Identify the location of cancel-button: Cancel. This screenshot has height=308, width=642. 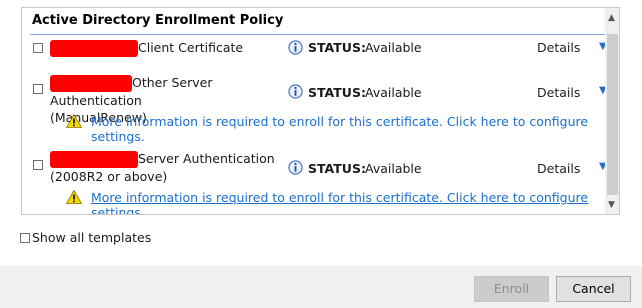
(593, 289).